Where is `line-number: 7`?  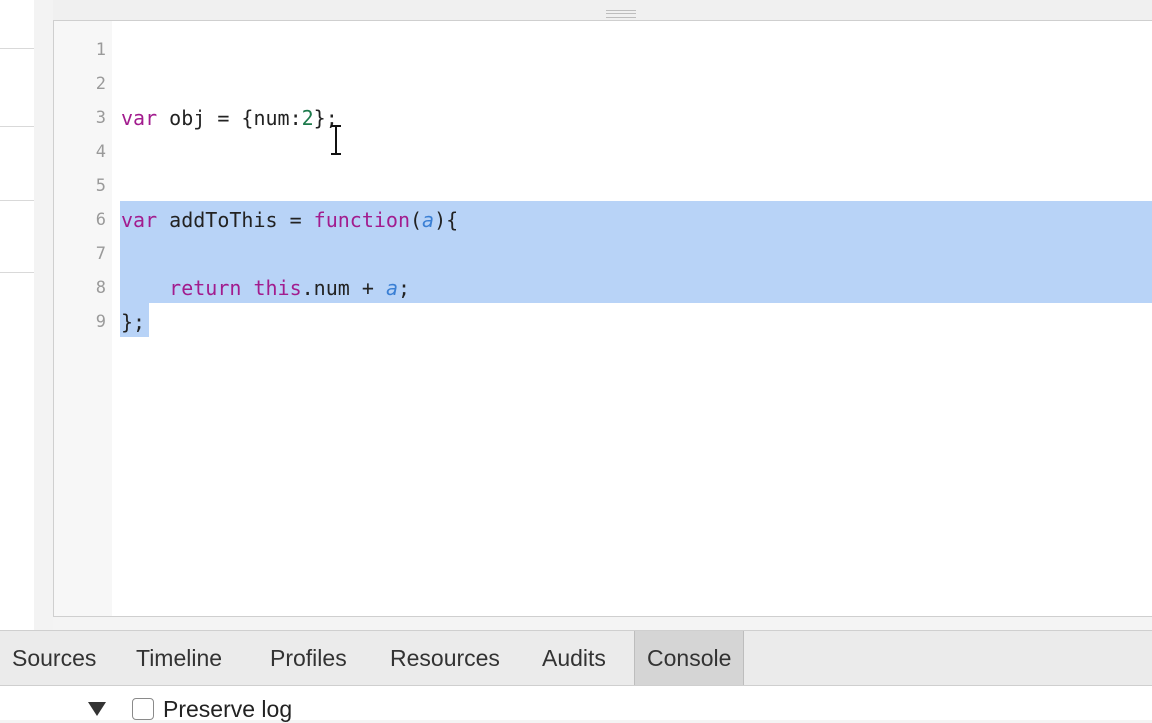 line-number: 7 is located at coordinates (100, 254).